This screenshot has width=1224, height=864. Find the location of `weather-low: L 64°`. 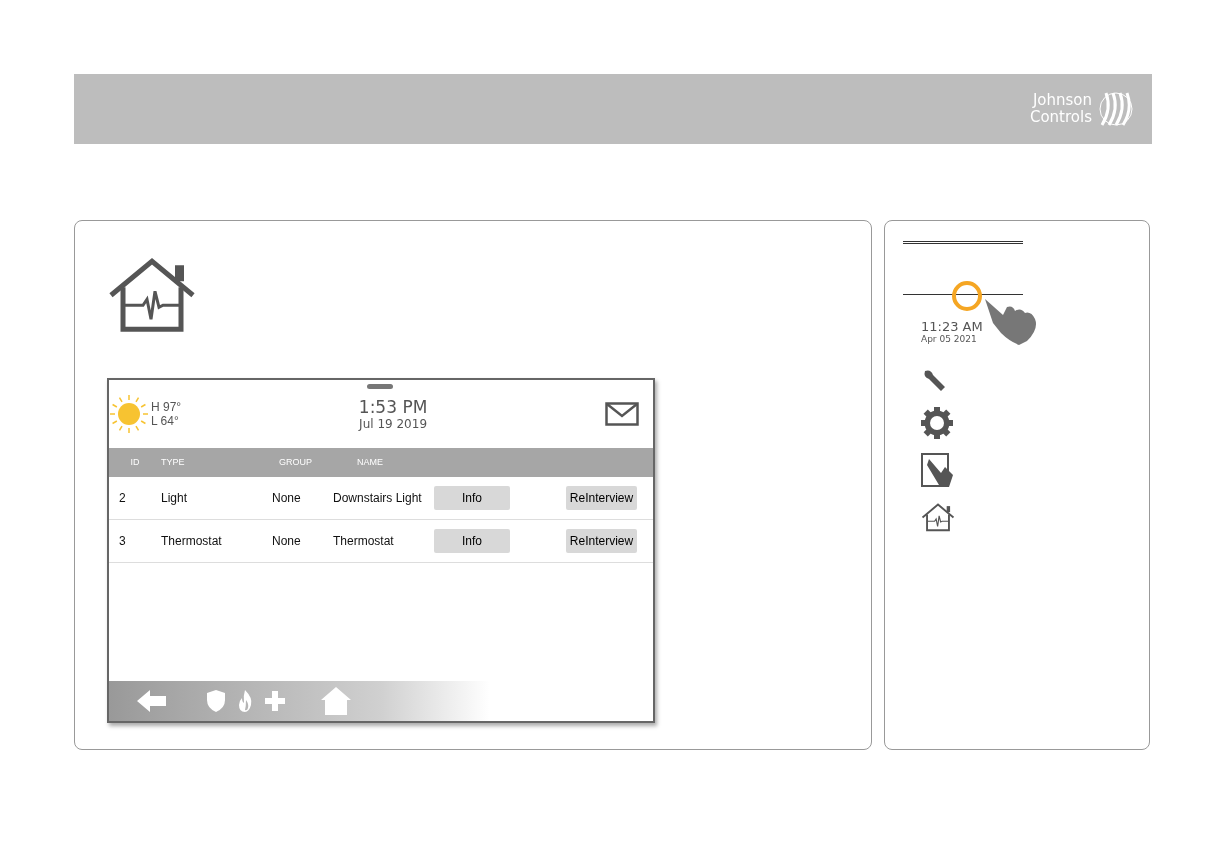

weather-low: L 64° is located at coordinates (165, 420).